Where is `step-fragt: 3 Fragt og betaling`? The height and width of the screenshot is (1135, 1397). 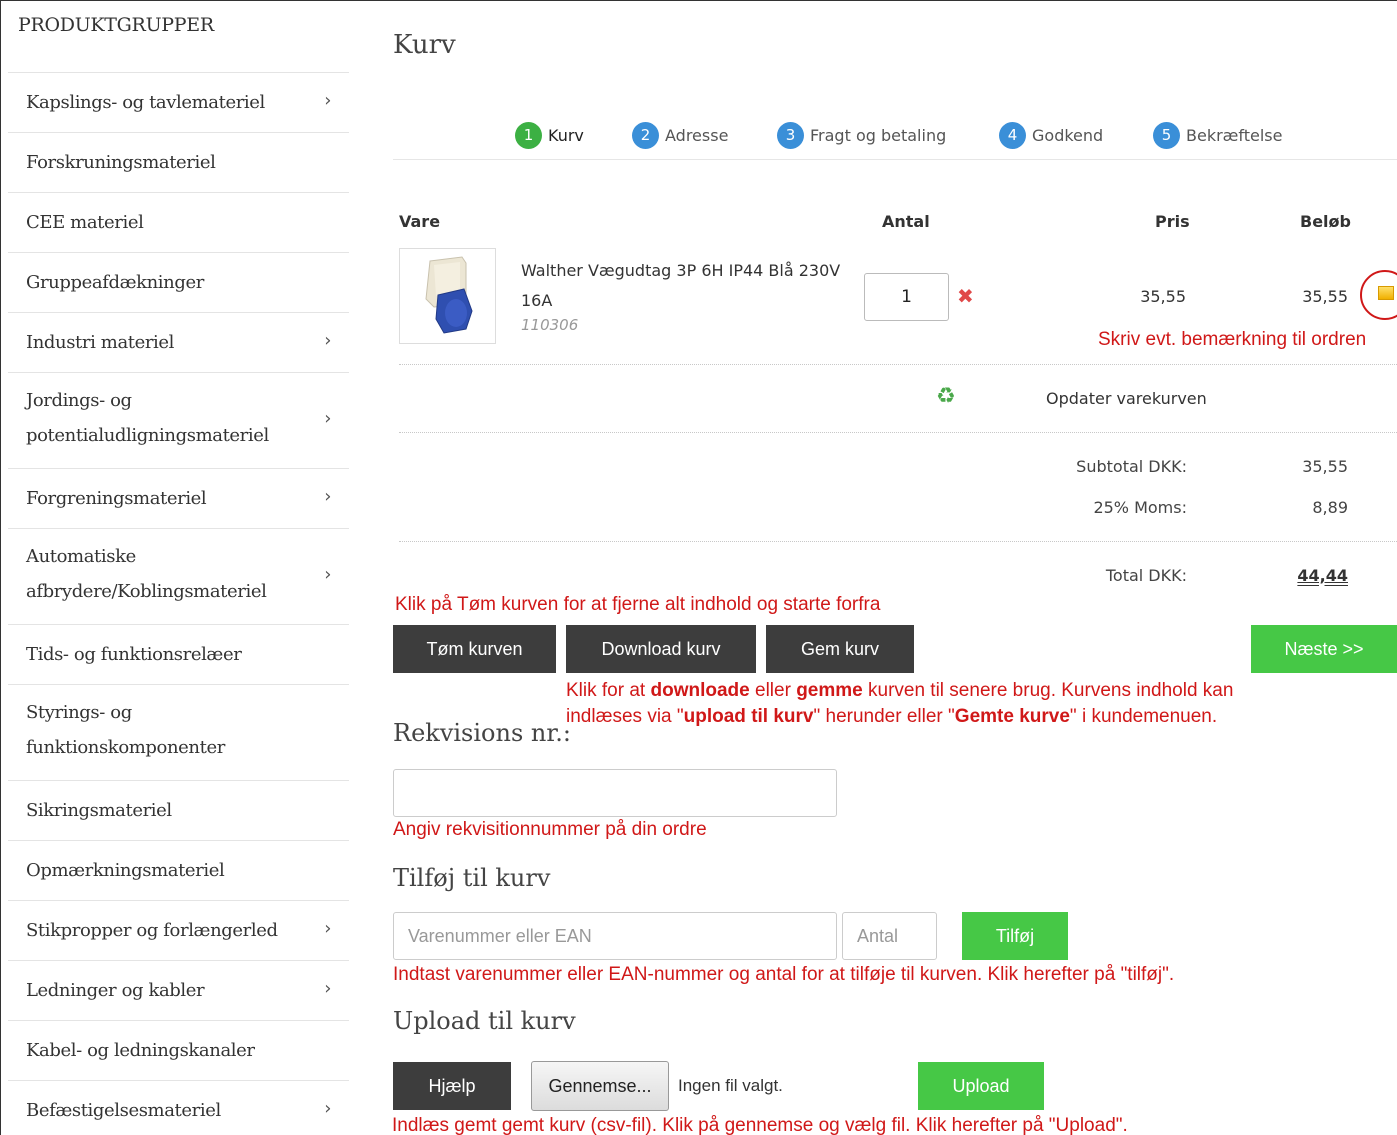
step-fragt: 3 Fragt og betaling is located at coordinates (861, 135).